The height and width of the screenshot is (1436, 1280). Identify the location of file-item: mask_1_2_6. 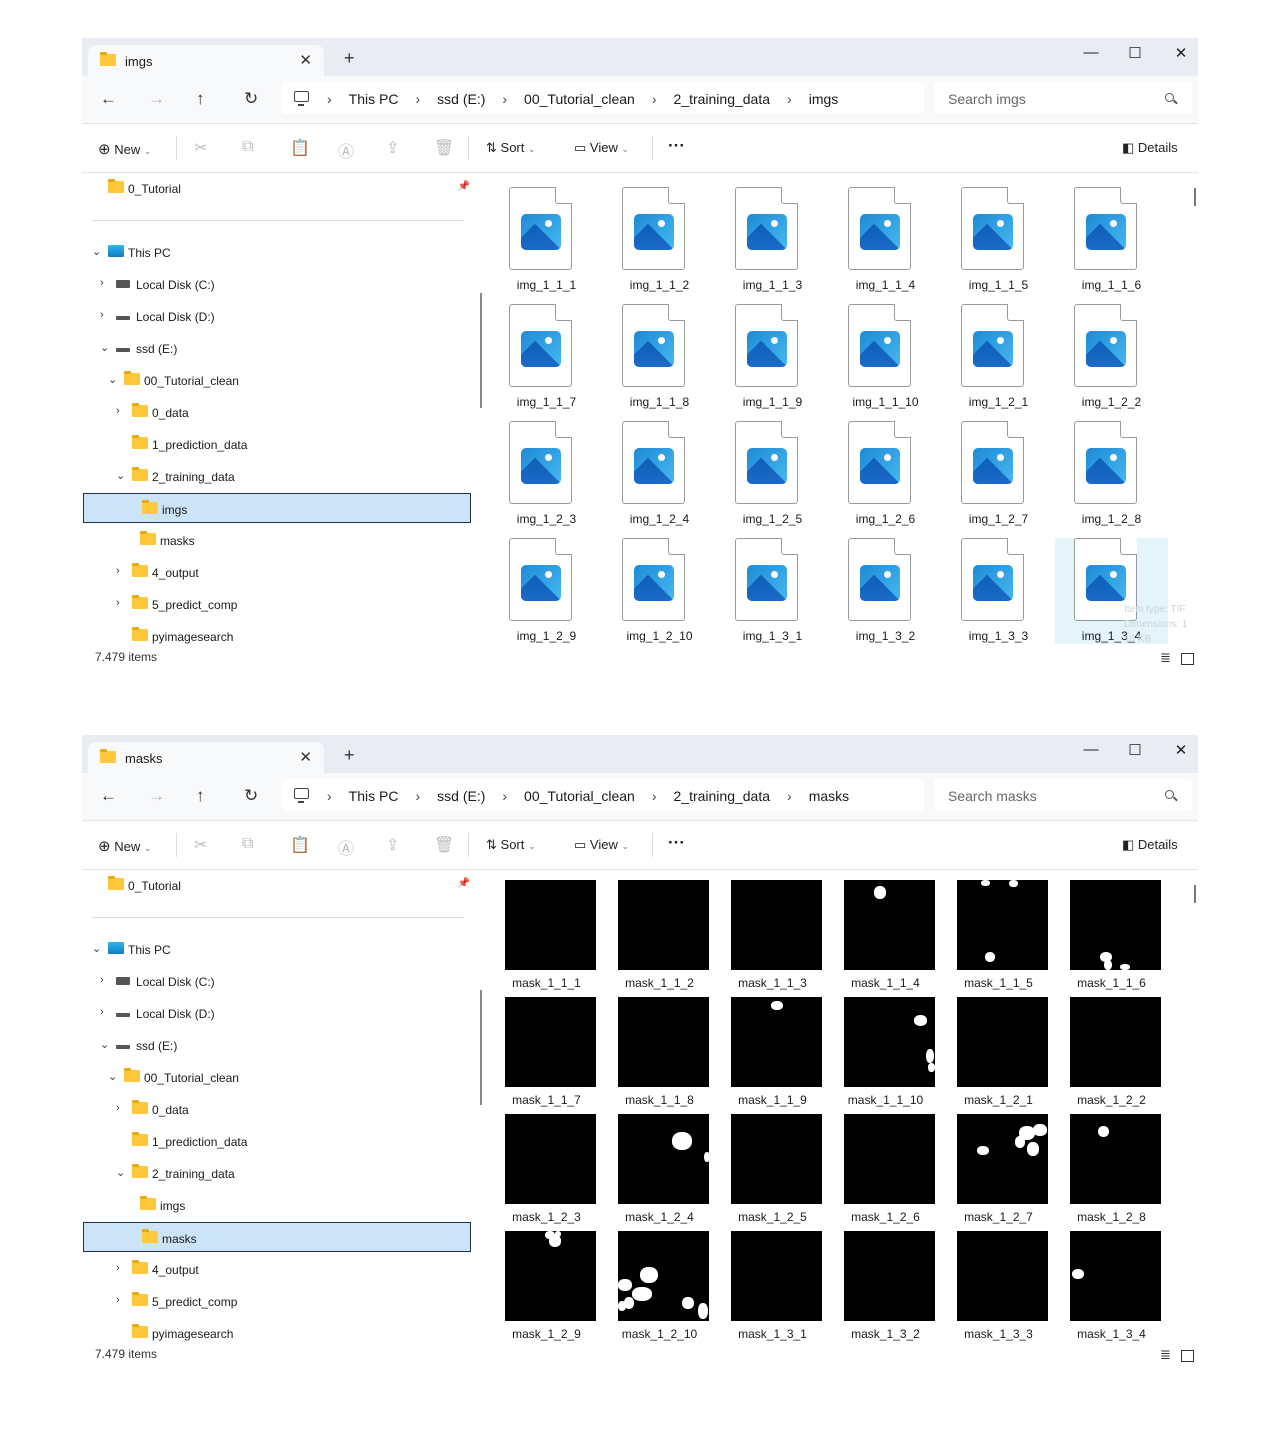
(885, 1164).